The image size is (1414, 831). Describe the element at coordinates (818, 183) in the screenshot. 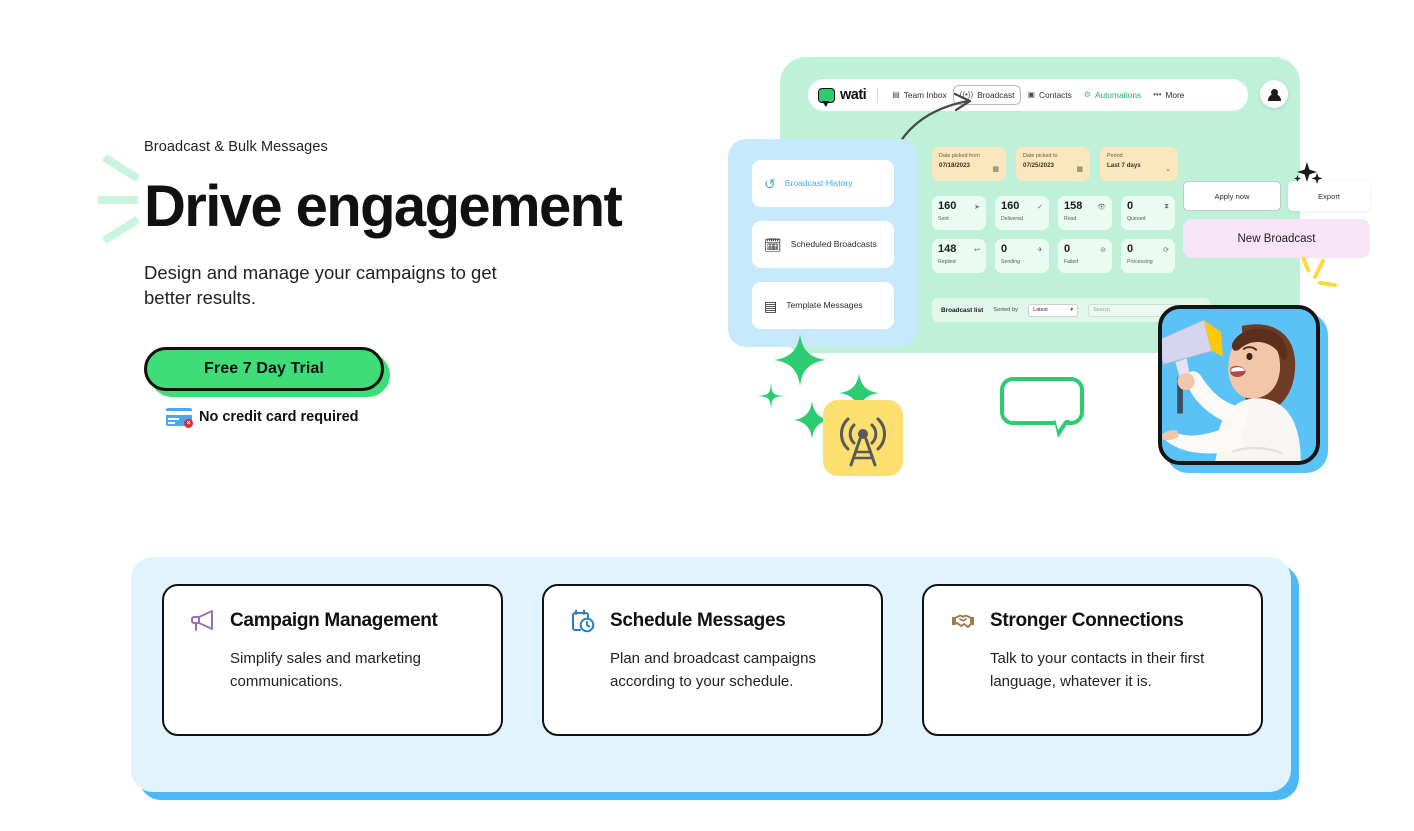

I see `sidebar-item-label: Broadcast History` at that location.